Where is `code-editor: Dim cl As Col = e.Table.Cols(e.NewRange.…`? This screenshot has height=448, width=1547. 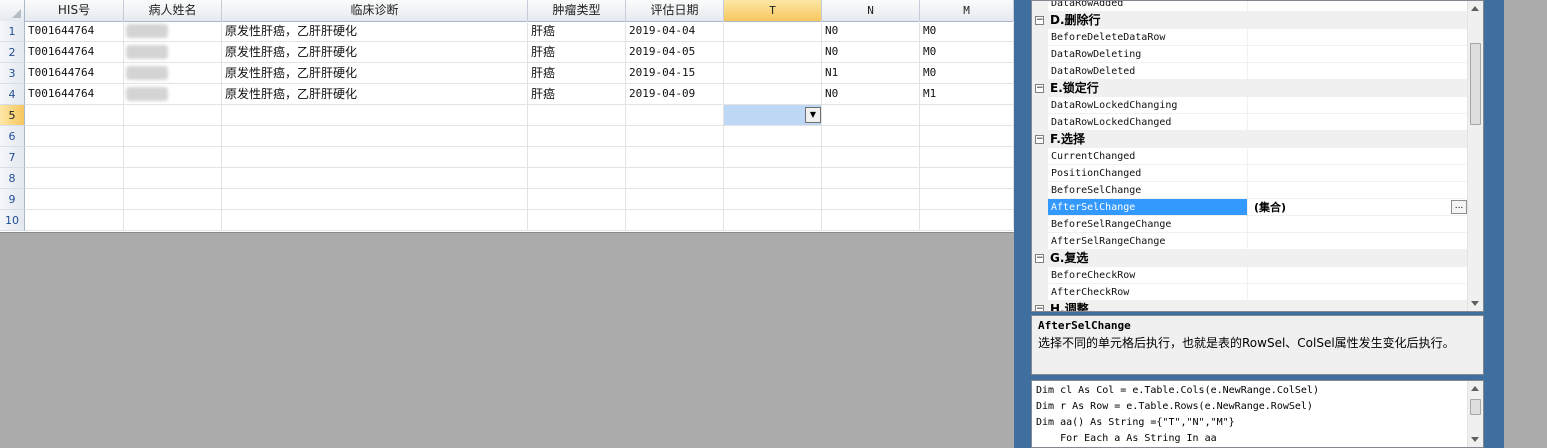 code-editor: Dim cl As Col = e.Table.Cols(e.NewRange.… is located at coordinates (1257, 414).